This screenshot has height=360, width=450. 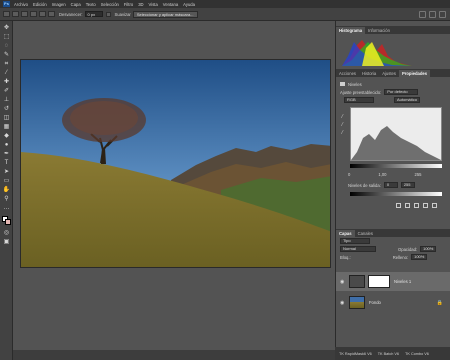 What do you see at coordinates (6, 145) in the screenshot?
I see `dodge-tool-icon: ●` at bounding box center [6, 145].